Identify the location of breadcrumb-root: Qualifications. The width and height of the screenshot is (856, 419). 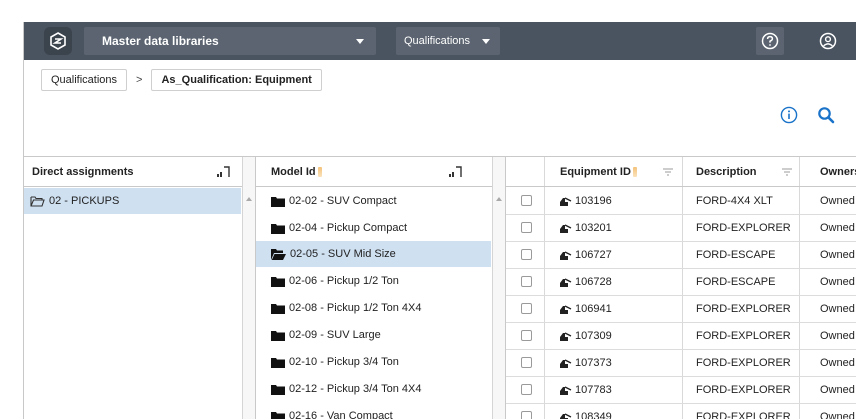
(84, 80).